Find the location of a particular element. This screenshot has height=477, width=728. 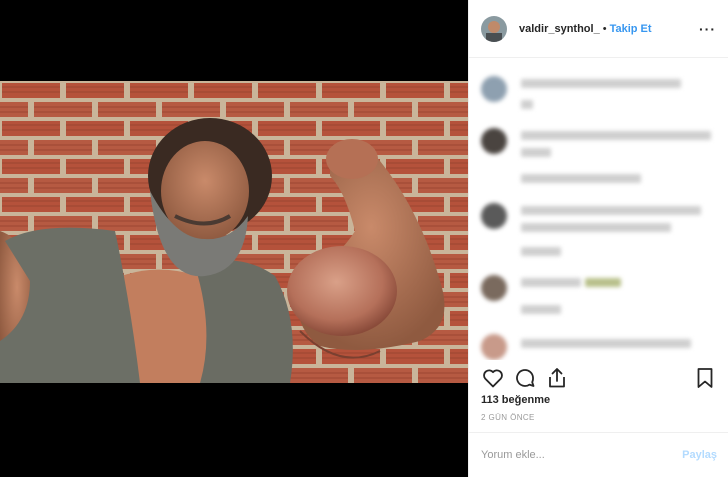

comment-input is located at coordinates (582, 455).